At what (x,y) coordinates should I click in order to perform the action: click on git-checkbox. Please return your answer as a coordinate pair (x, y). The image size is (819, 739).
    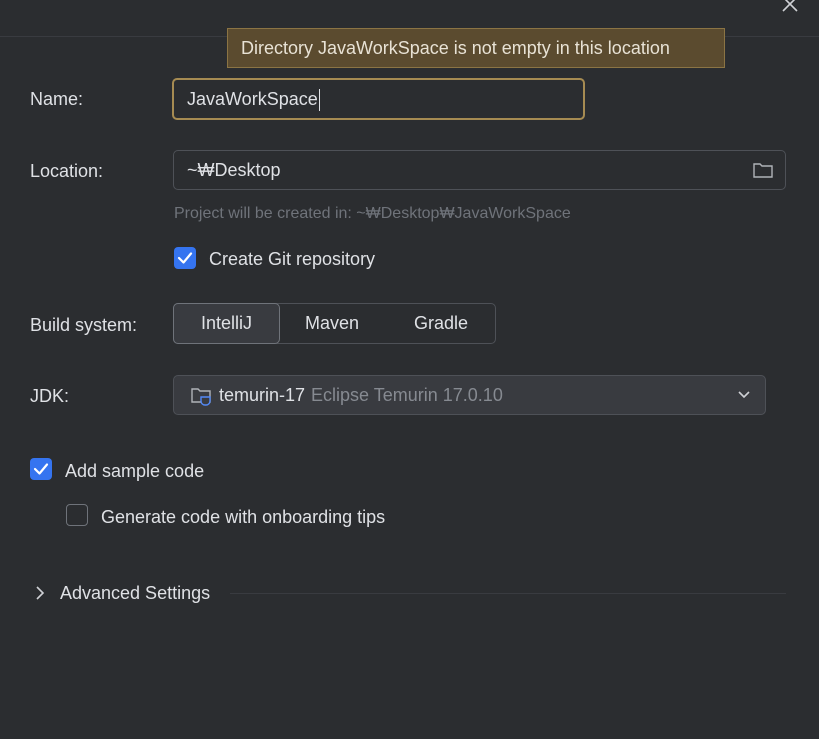
    Looking at the image, I should click on (185, 258).